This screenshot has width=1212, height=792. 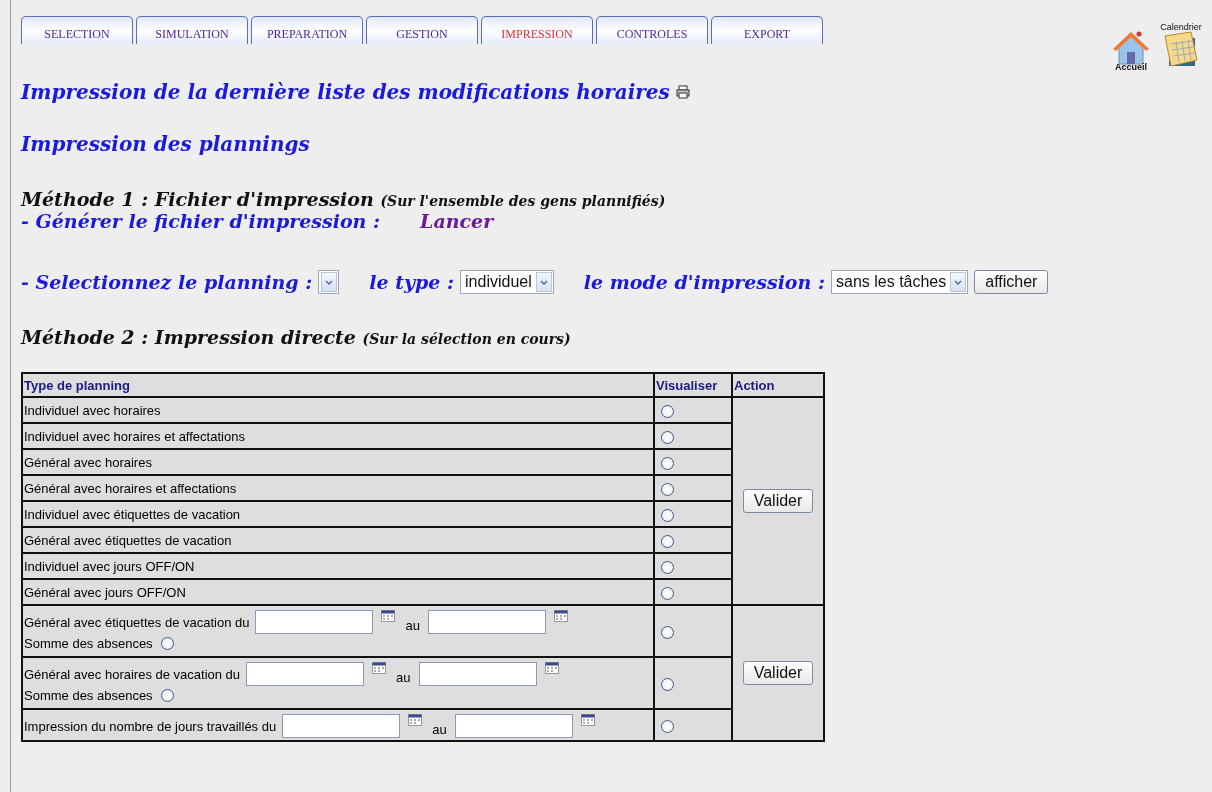 I want to click on method-note: (Sur l'ensemble des gens plannifiés), so click(x=523, y=201).